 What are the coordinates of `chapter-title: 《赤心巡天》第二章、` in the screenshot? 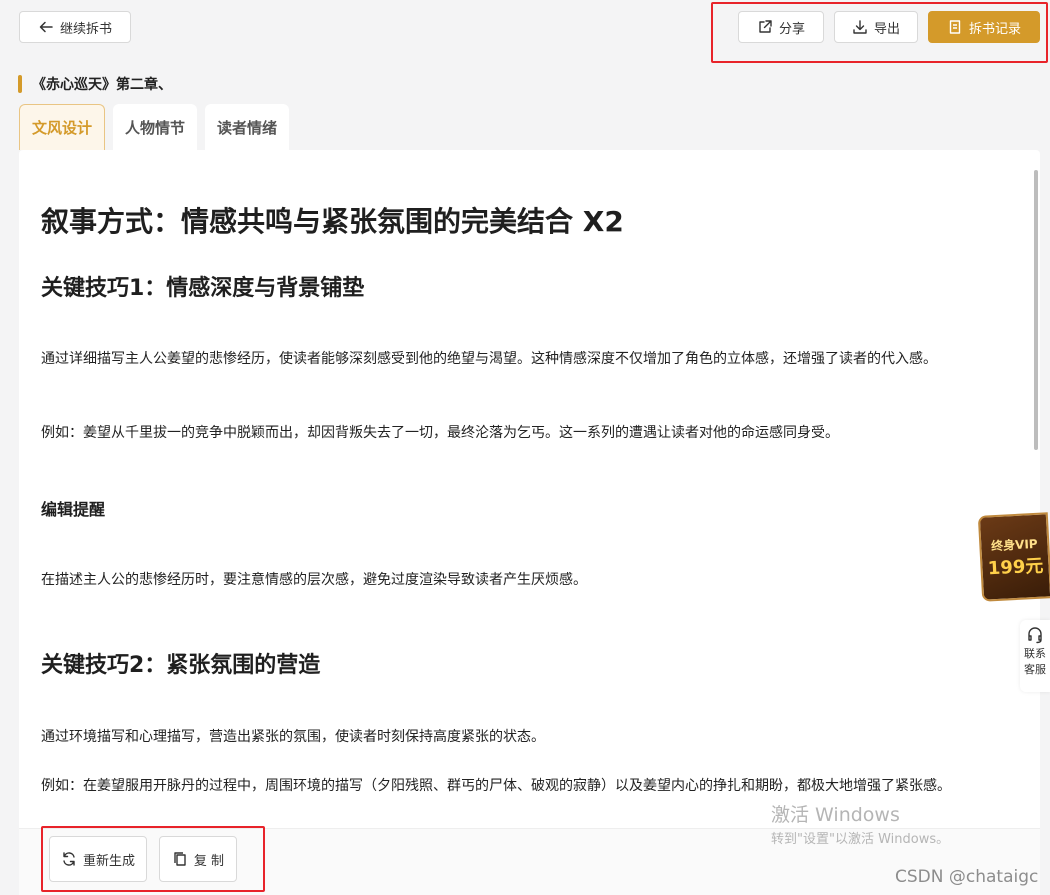 It's located at (95, 84).